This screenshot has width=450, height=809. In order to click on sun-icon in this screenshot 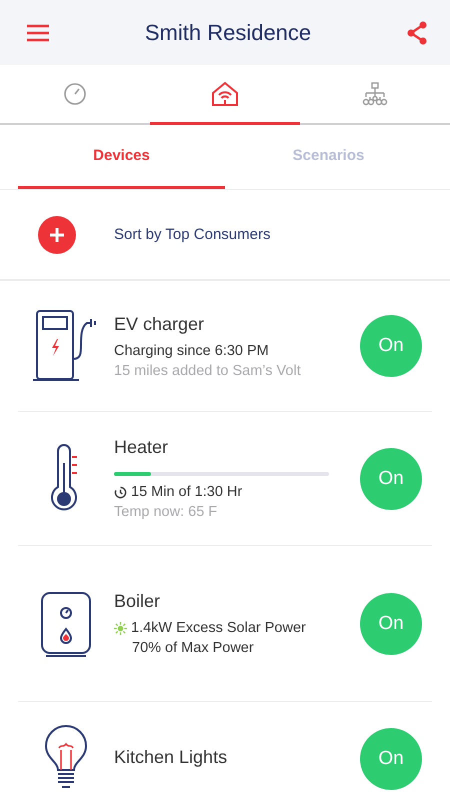, I will do `click(120, 628)`.